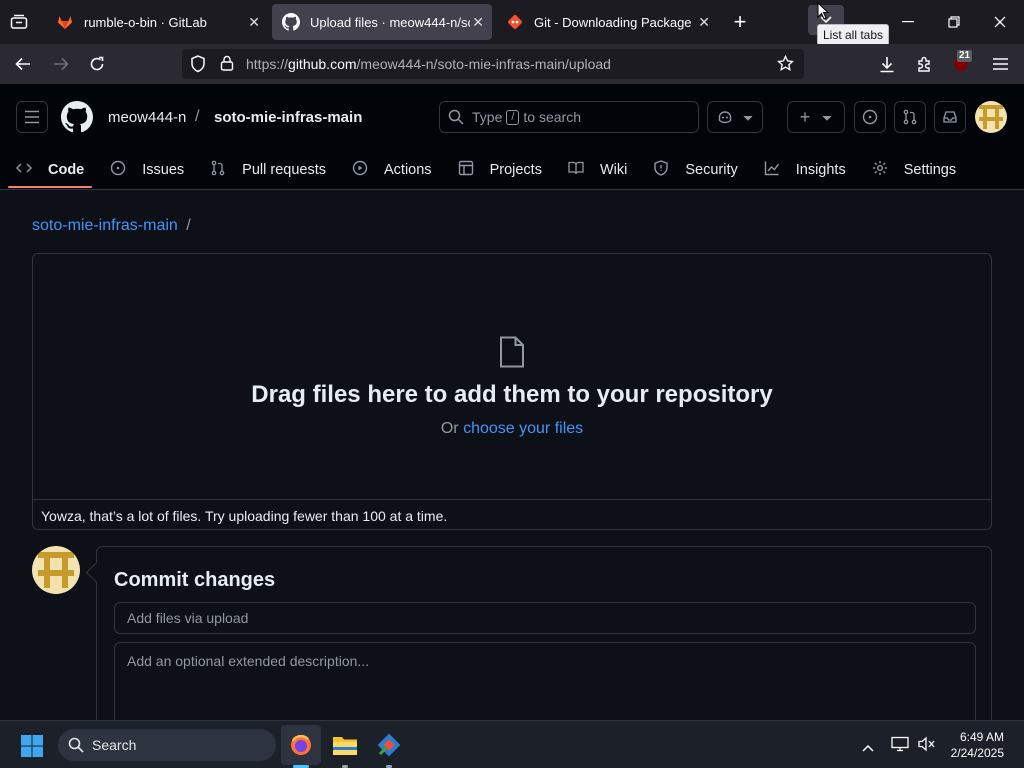 The width and height of the screenshot is (1024, 768). What do you see at coordinates (284, 170) in the screenshot?
I see `tab-label: Pull requests` at bounding box center [284, 170].